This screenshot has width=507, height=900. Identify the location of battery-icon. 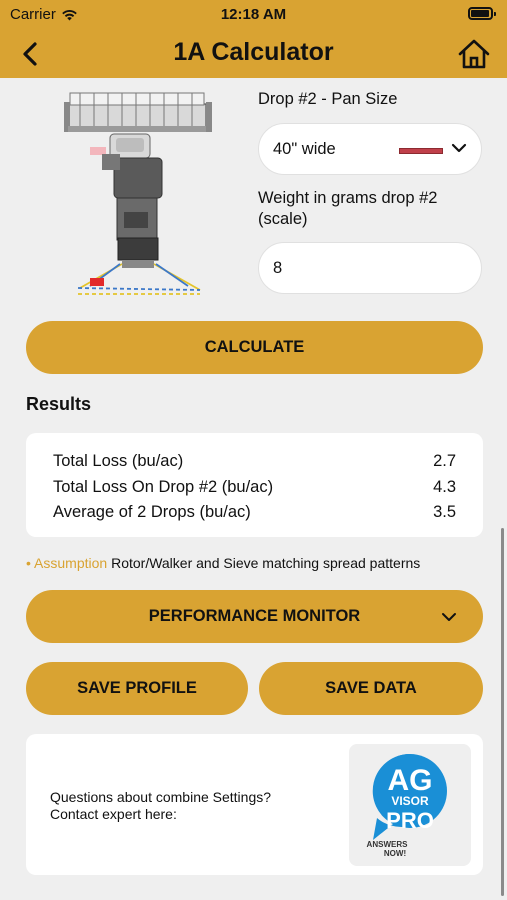
(482, 13).